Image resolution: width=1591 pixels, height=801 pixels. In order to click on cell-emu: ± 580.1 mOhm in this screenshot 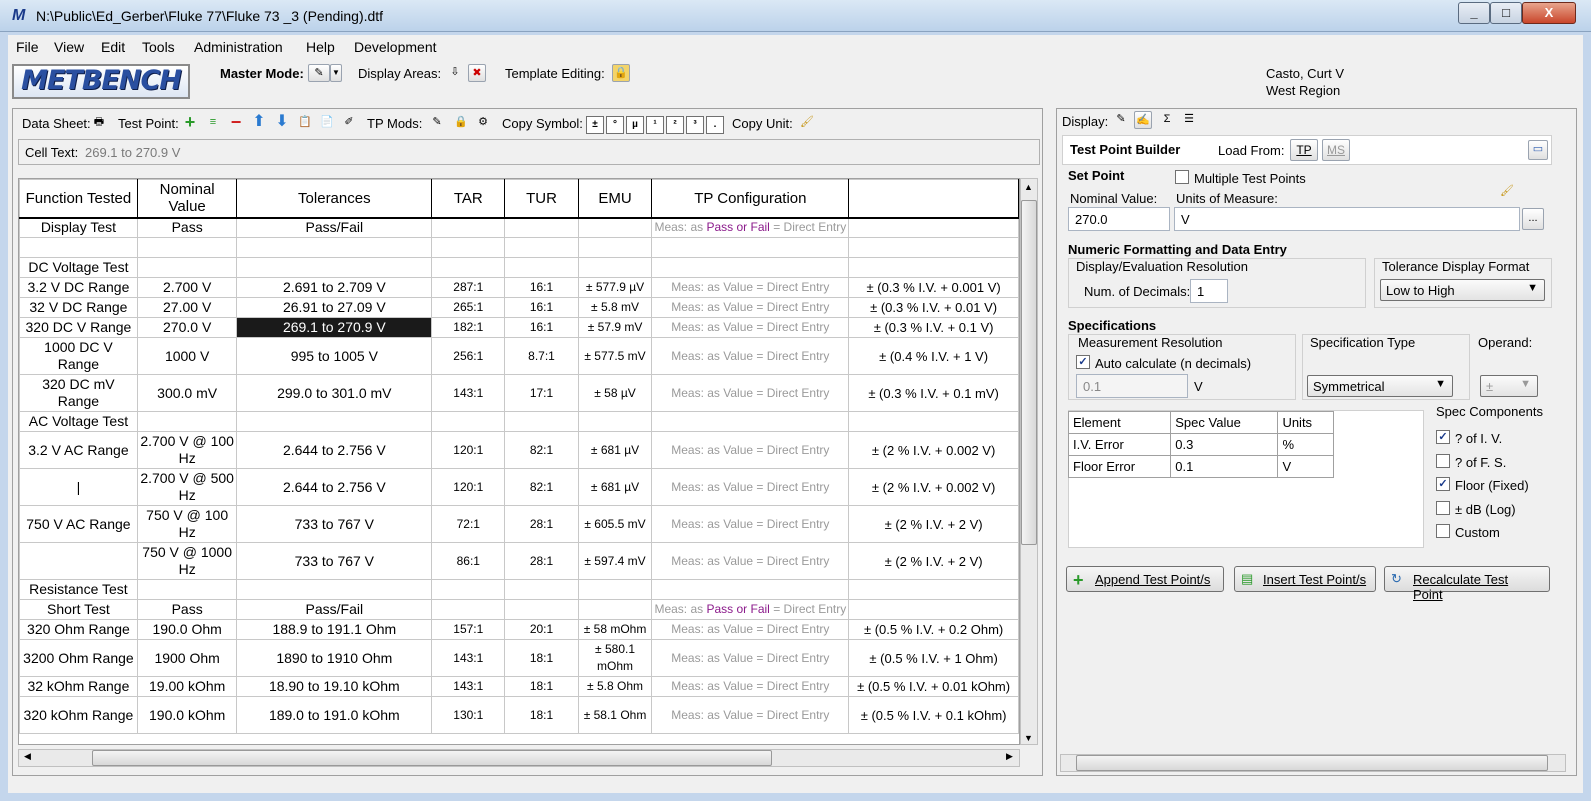, I will do `click(615, 658)`.